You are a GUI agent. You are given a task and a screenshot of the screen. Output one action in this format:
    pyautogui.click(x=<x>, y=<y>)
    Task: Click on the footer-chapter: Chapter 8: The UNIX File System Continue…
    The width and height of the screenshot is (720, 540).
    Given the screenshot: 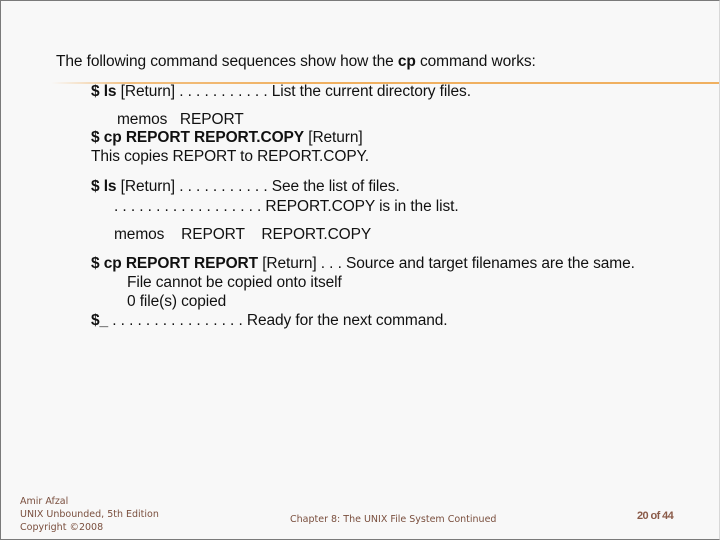 What is the action you would take?
    pyautogui.click(x=393, y=519)
    